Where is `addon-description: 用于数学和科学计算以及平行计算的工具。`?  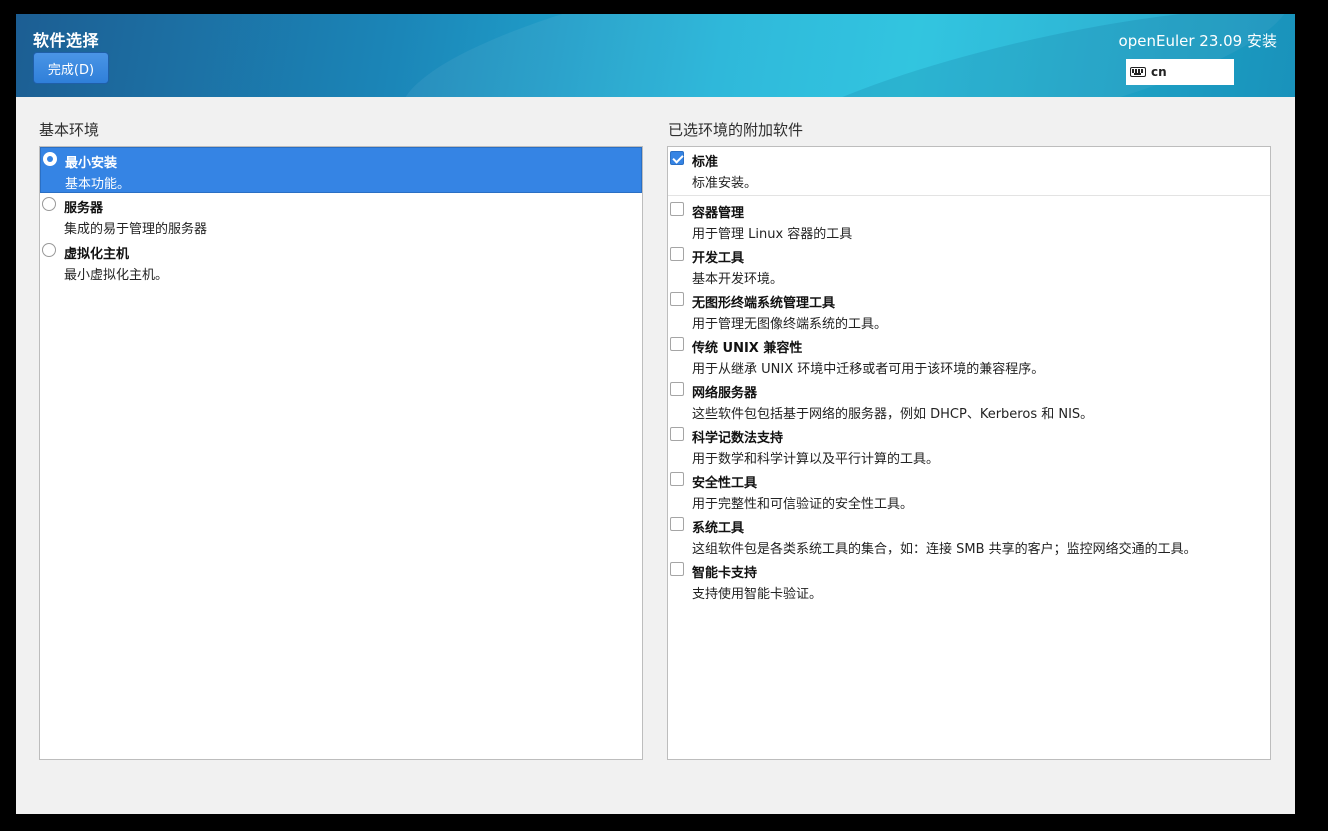
addon-description: 用于数学和科学计算以及平行计算的工具。 is located at coordinates (816, 459).